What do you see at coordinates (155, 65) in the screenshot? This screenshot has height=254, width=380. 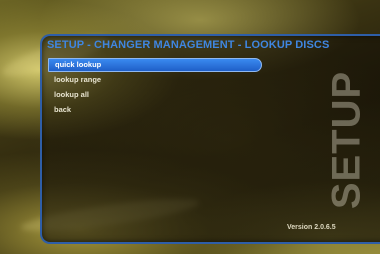 I see `menu-item-quick-lookup: quick lookup` at bounding box center [155, 65].